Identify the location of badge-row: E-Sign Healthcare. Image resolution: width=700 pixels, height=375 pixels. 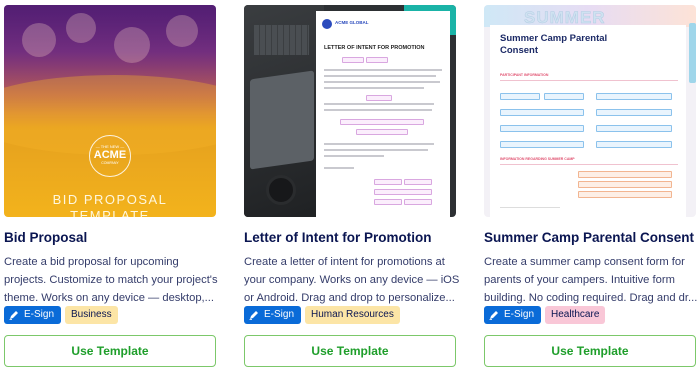
(545, 315).